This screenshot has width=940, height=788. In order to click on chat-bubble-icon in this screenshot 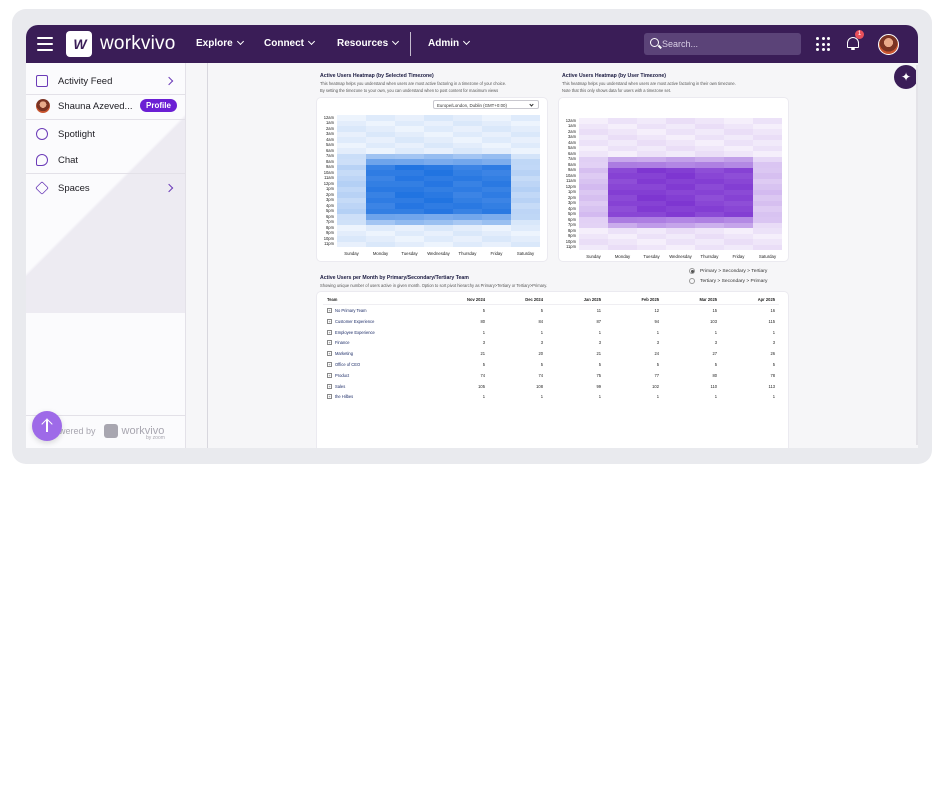, I will do `click(42, 160)`.